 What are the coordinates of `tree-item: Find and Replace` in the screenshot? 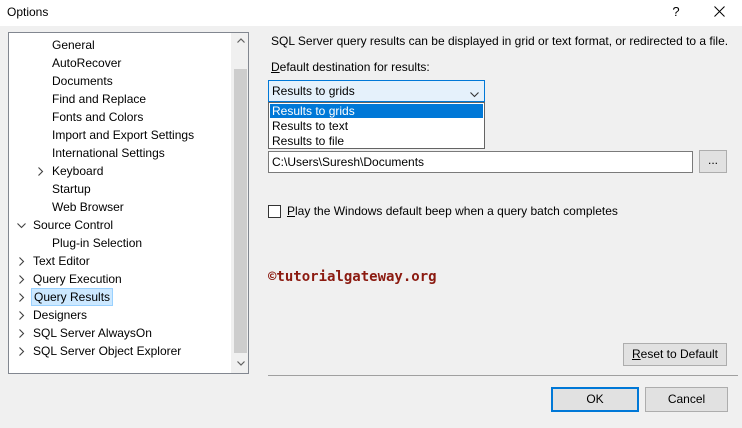 It's located at (99, 99).